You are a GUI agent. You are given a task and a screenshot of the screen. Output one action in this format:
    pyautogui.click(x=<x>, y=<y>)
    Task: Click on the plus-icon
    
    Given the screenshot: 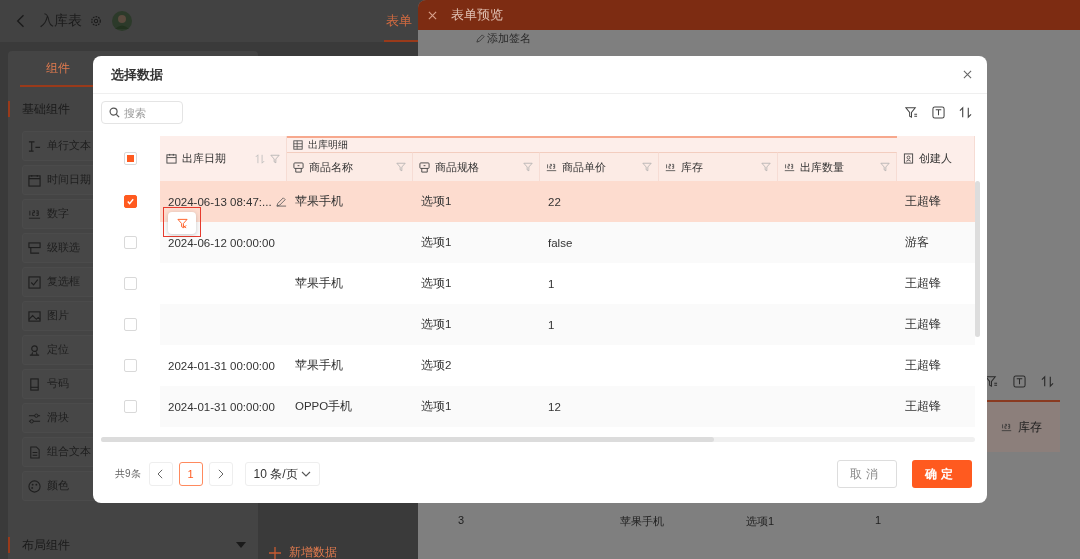 What is the action you would take?
    pyautogui.click(x=275, y=552)
    